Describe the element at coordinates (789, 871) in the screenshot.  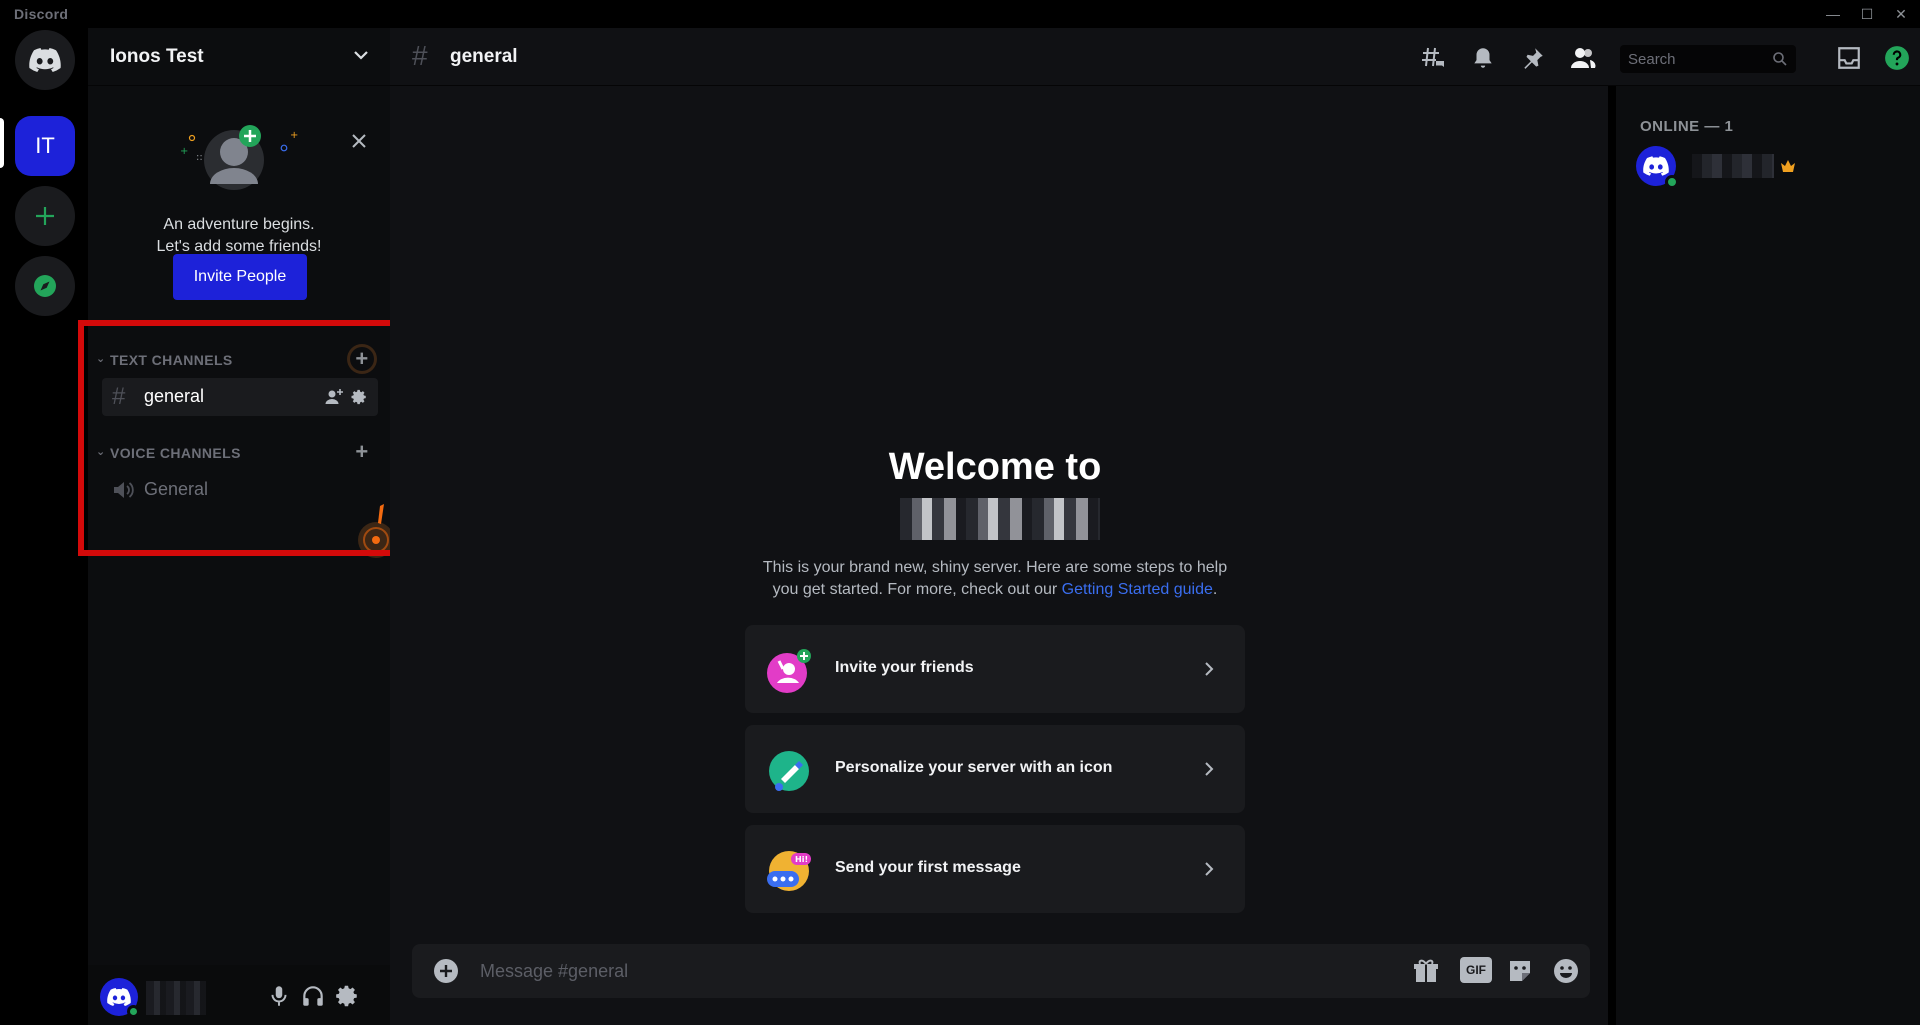
I see `first-message-icon: Hi!` at that location.